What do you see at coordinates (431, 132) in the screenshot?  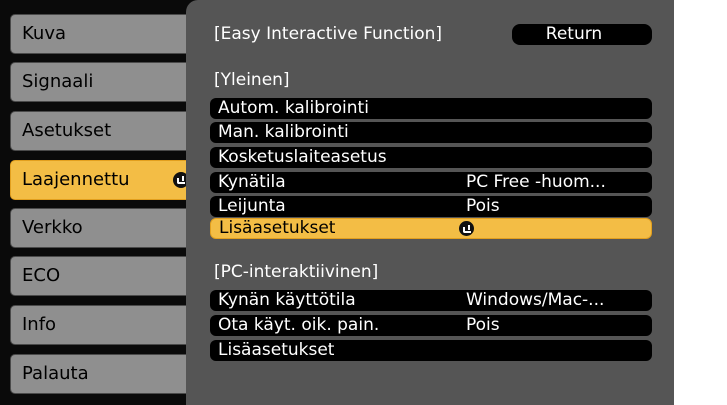 I see `setting-row-man-kalibrointi: Man. kalibrointi` at bounding box center [431, 132].